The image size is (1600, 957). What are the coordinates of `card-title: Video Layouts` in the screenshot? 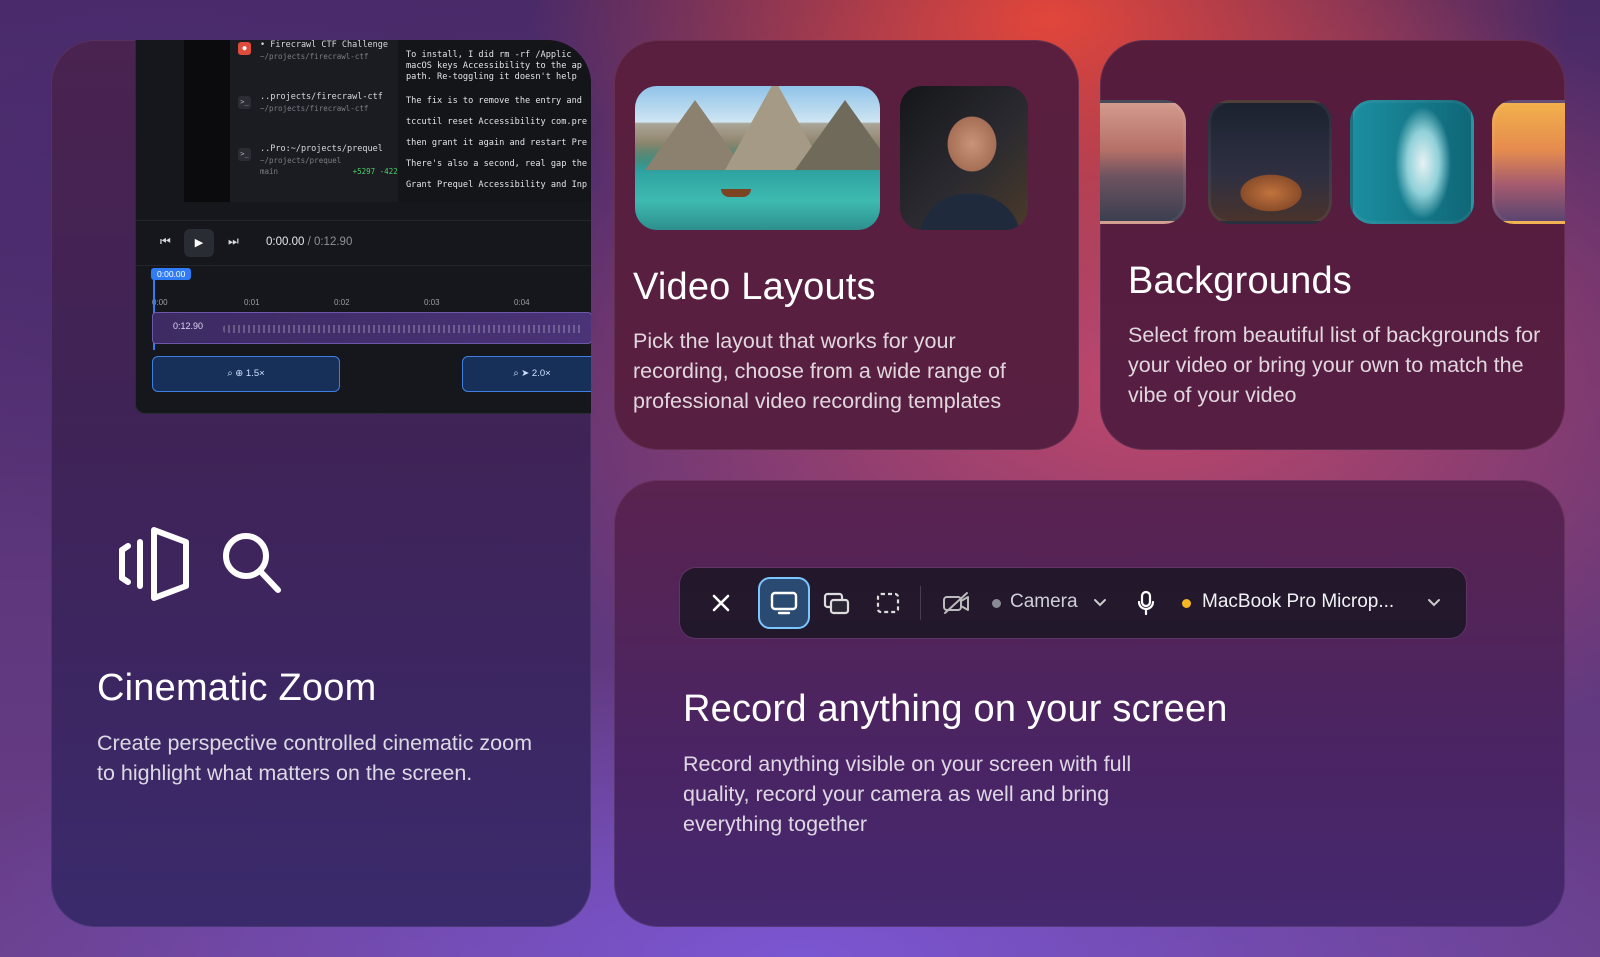 It's located at (754, 287).